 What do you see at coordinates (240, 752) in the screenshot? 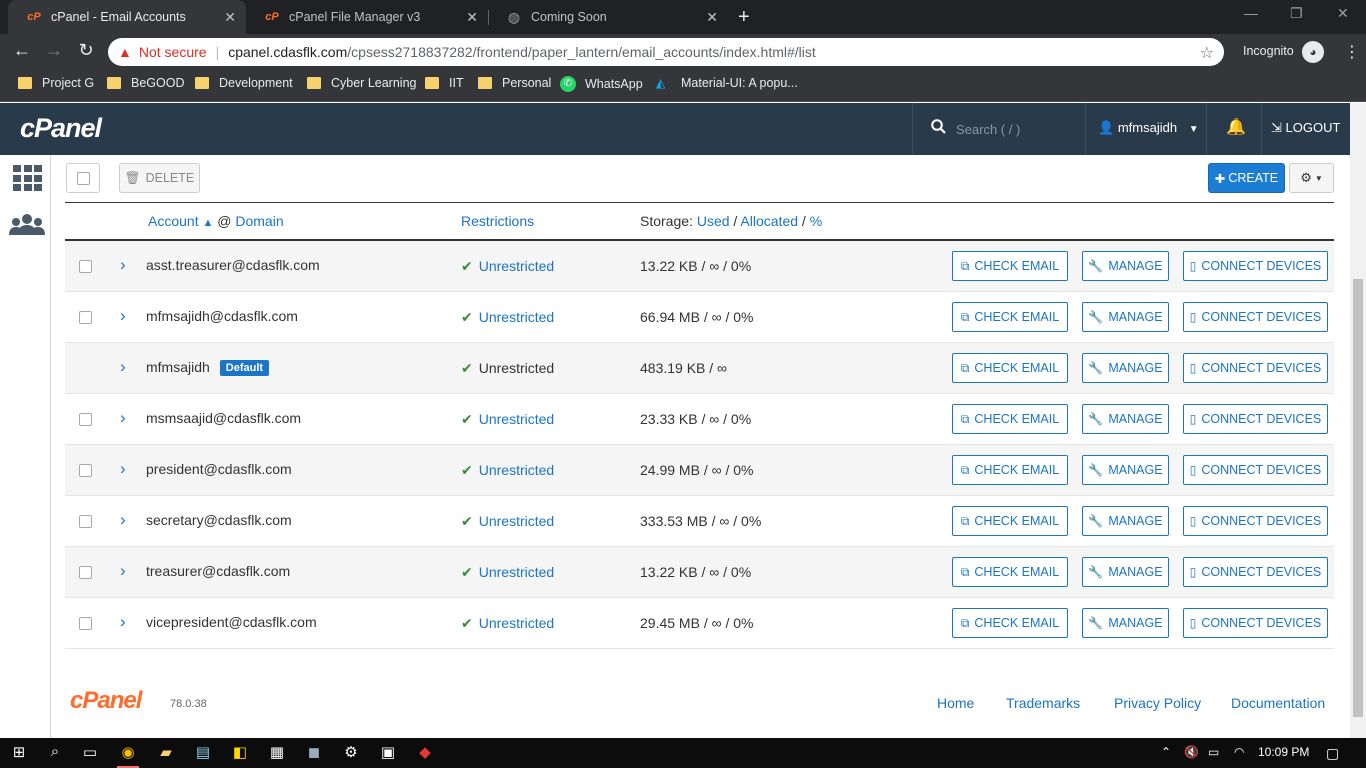
I see `sticky-notes-icon: ◧` at bounding box center [240, 752].